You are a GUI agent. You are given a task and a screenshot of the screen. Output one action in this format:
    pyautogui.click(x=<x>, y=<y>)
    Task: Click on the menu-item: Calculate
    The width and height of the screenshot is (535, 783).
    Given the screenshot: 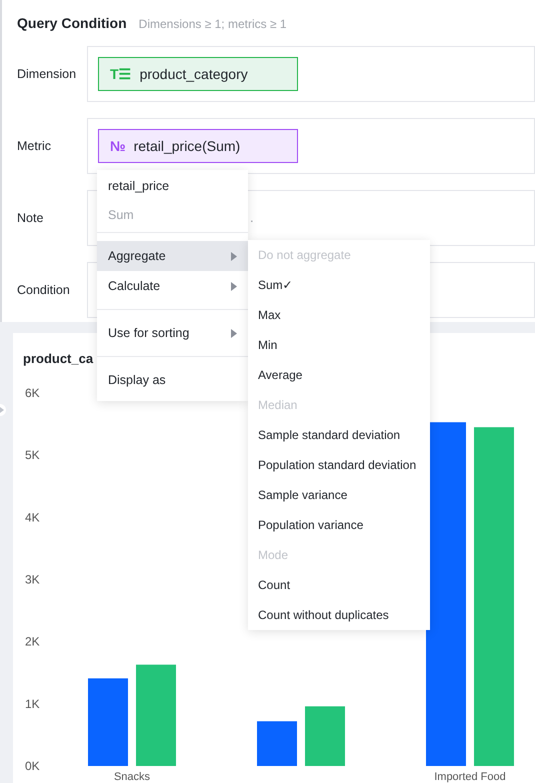 What is the action you would take?
    pyautogui.click(x=172, y=286)
    